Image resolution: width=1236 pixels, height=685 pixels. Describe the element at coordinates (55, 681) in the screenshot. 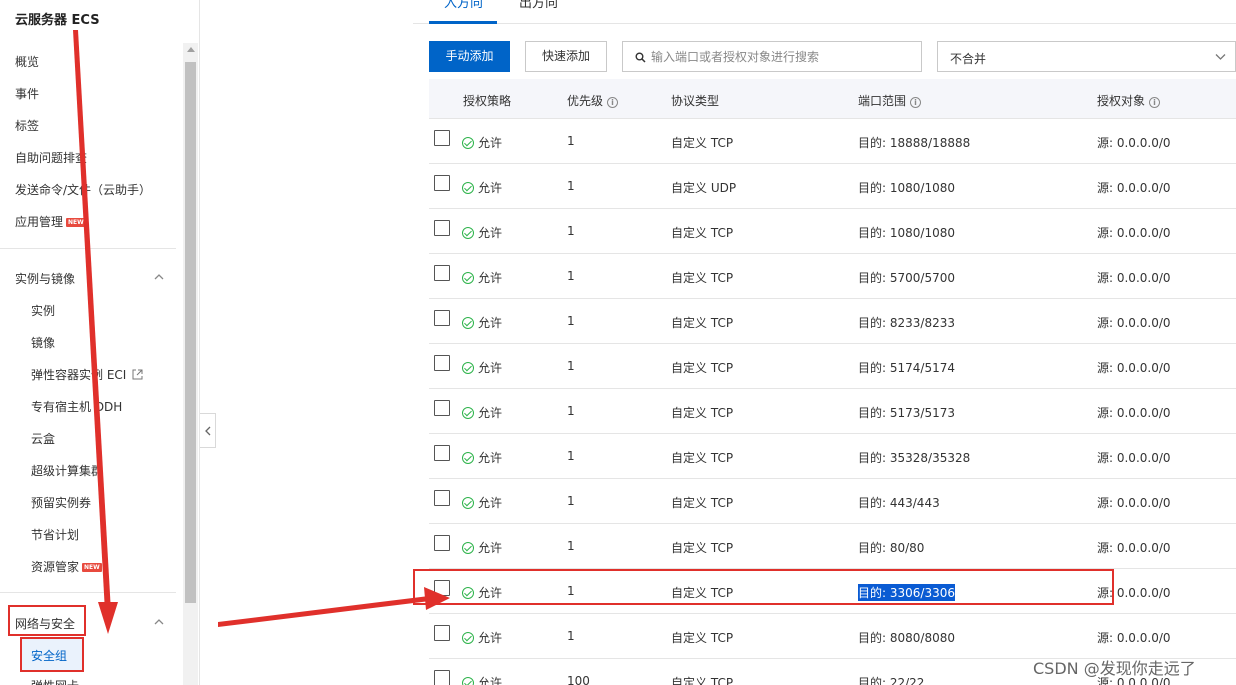

I see `sidebar-item-eni: 弹性网卡` at that location.